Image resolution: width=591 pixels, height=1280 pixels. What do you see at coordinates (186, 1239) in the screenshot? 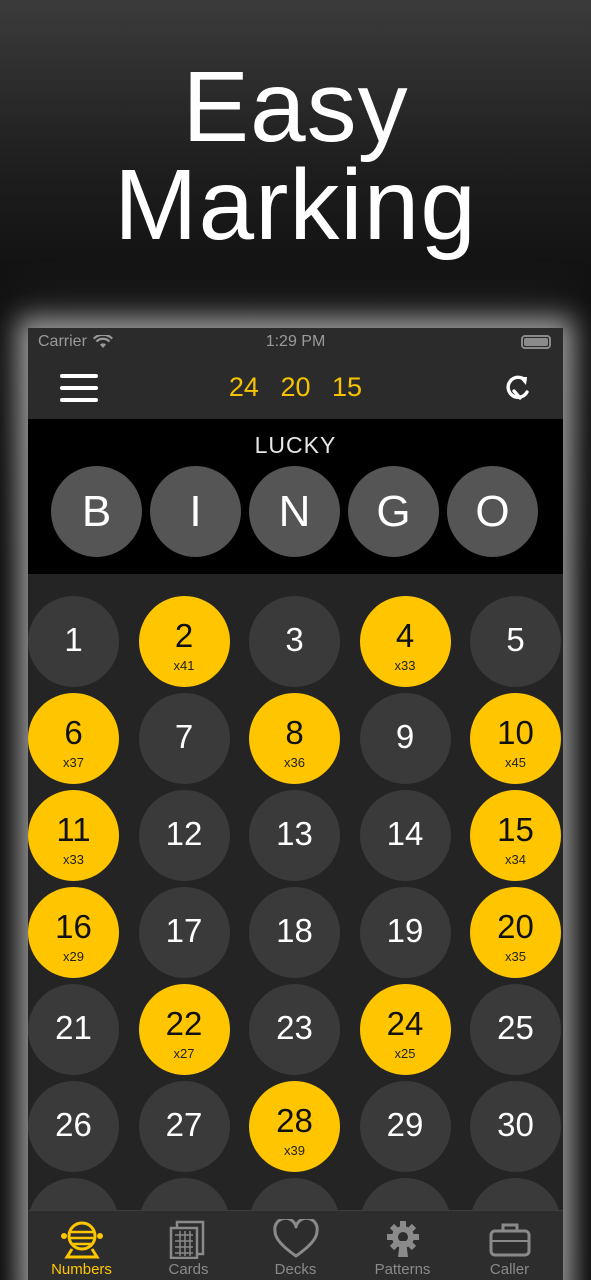
I see `bingo-card-icon` at bounding box center [186, 1239].